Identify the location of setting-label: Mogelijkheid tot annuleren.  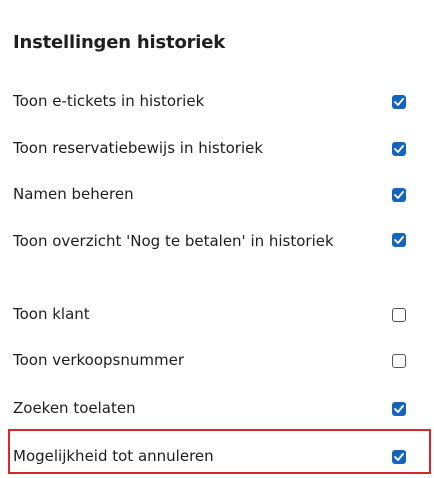
(113, 456).